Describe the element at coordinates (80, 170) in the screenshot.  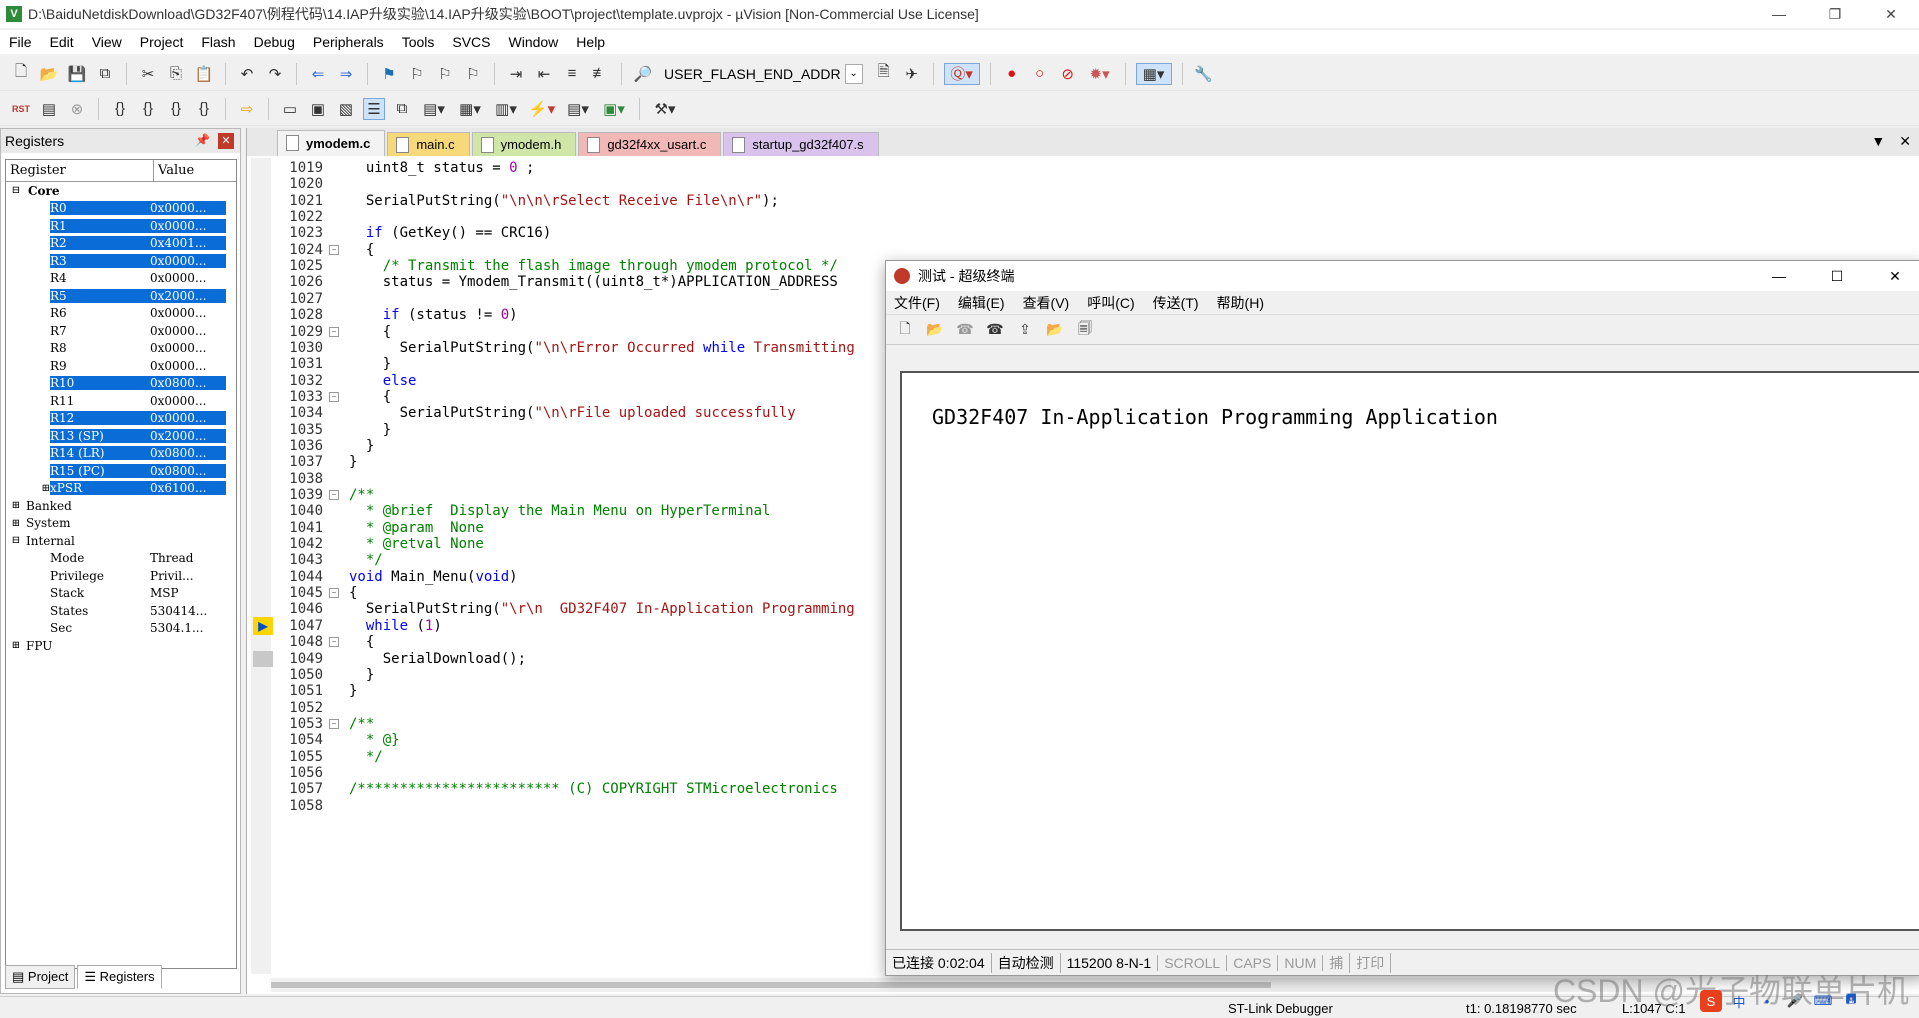
I see `col-register: Register` at that location.